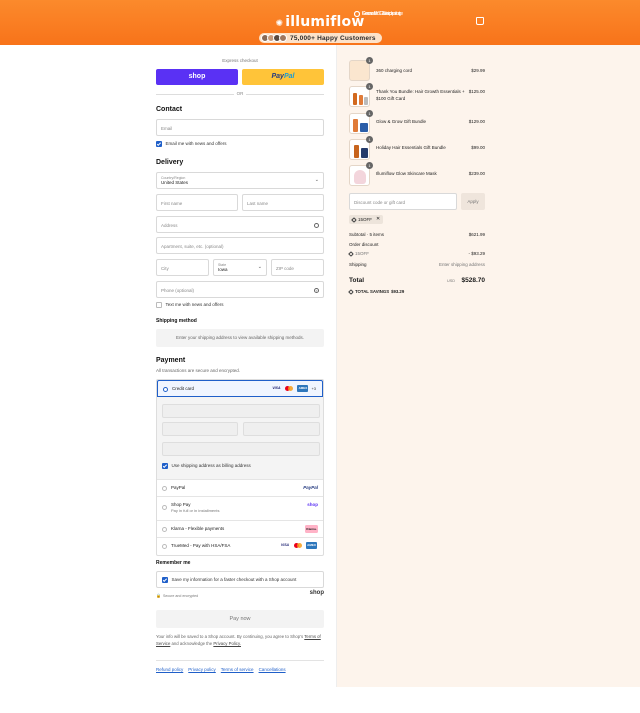 This screenshot has height=713, width=640. Describe the element at coordinates (240, 245) in the screenshot. I see `apartment-field: Apartment, suite, etc. (optional)` at that location.